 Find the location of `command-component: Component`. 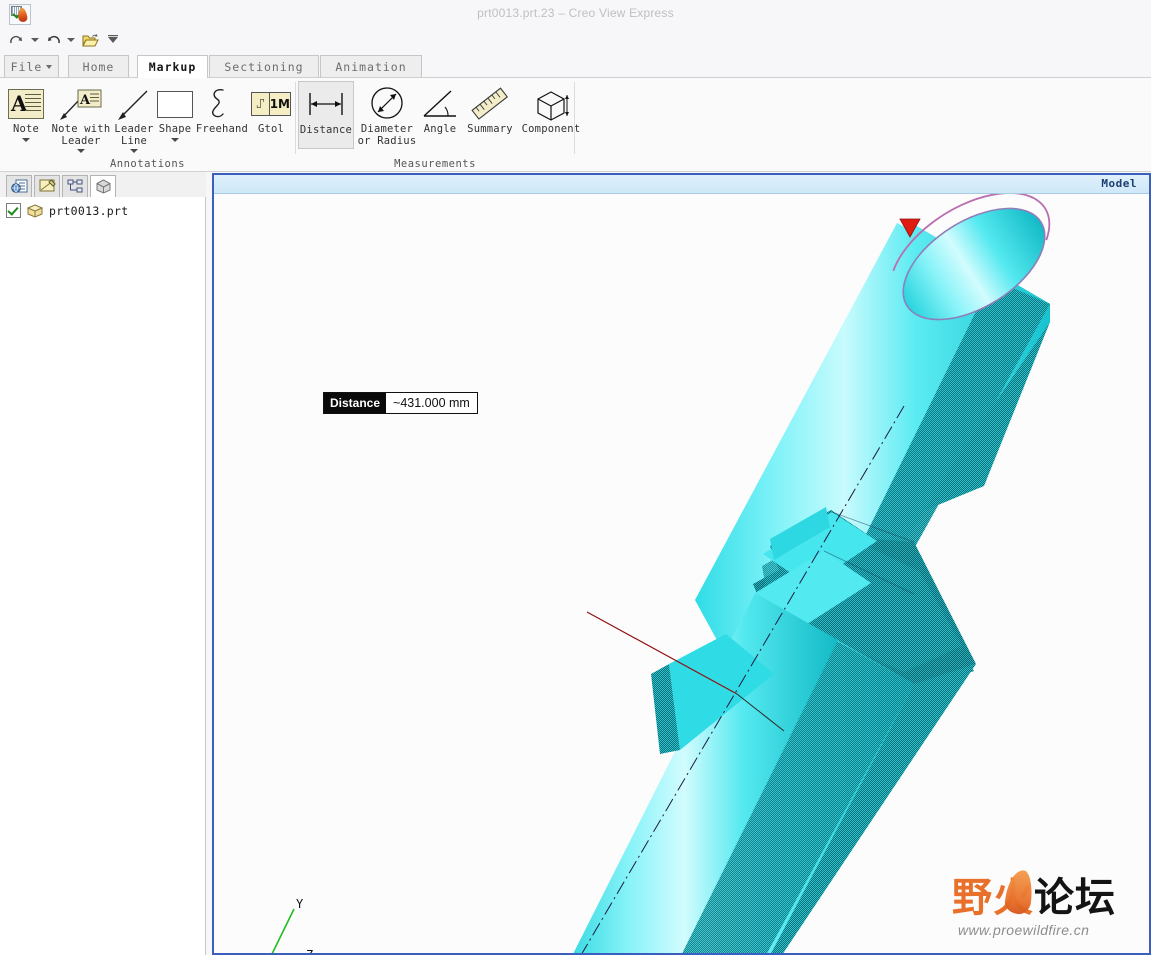

command-component: Component is located at coordinates (551, 108).